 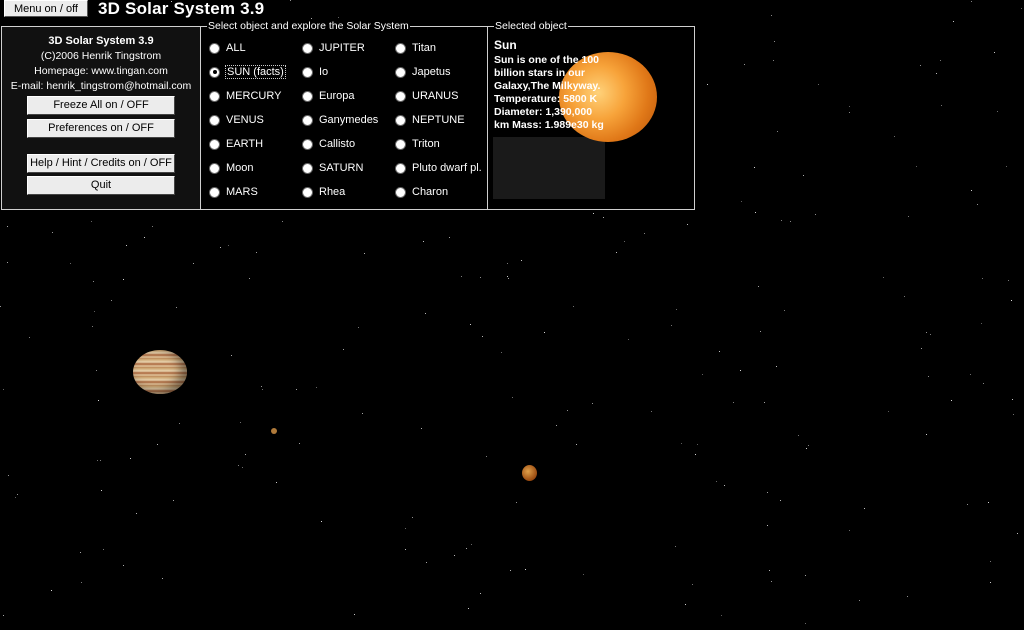 I want to click on radio-titan: Titan, so click(x=415, y=48).